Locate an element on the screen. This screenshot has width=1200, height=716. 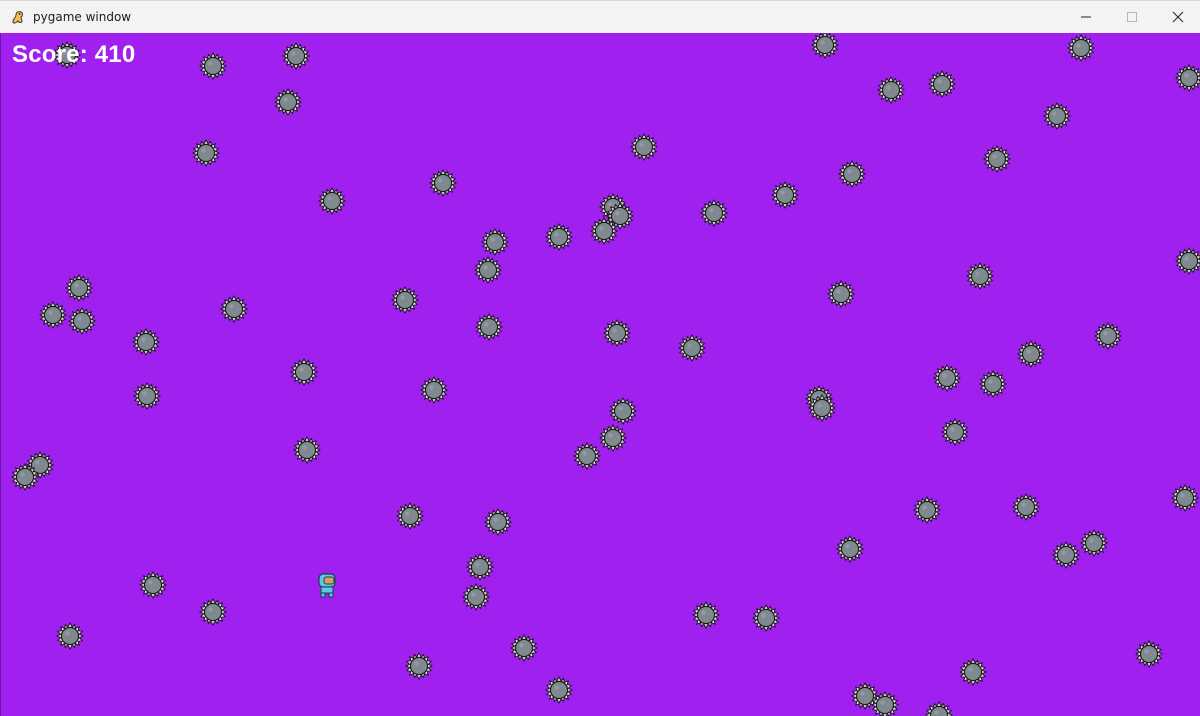
score-label: Score: 410 is located at coordinates (74, 54).